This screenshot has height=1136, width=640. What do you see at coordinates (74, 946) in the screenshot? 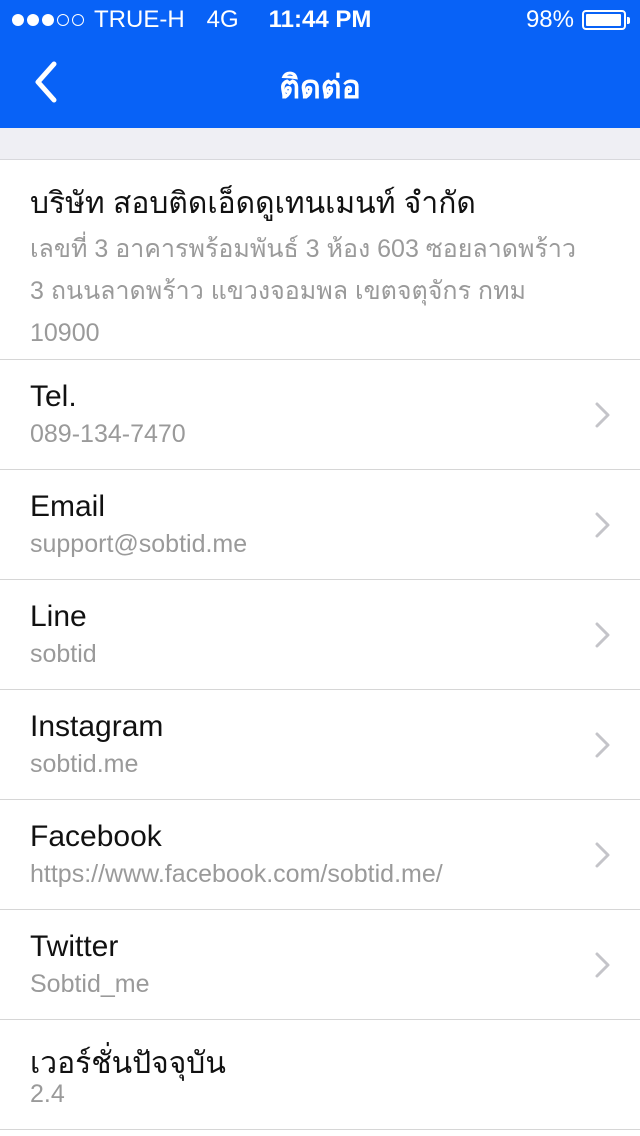
I see `contact-label: Twitter` at bounding box center [74, 946].